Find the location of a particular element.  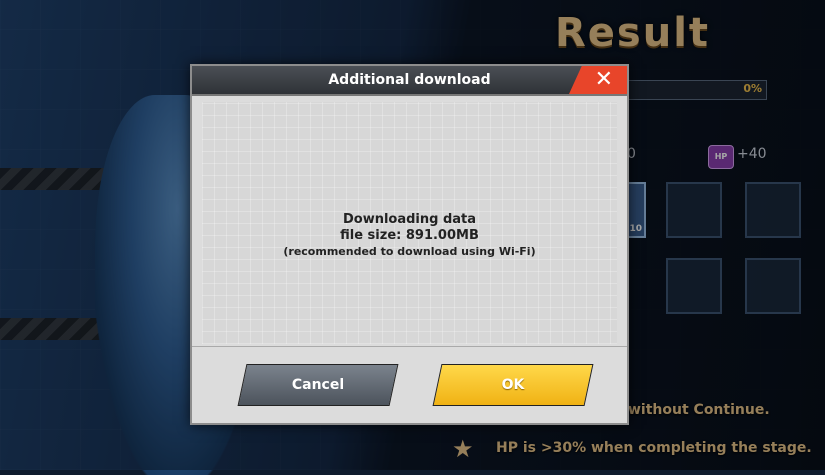

close-icon: ✕ is located at coordinates (604, 80).